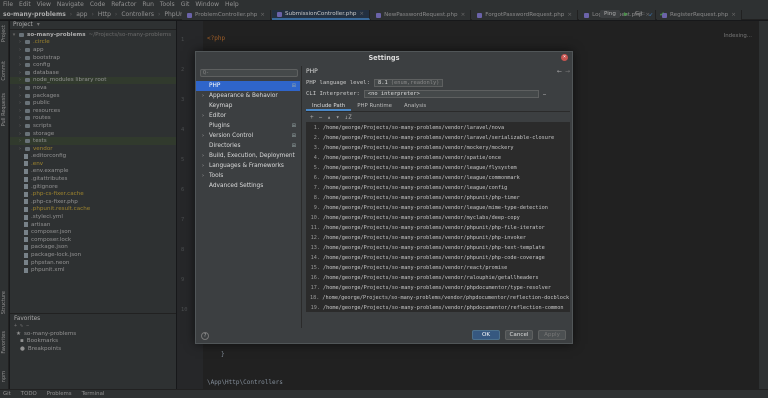 This screenshot has height=398, width=768. What do you see at coordinates (316, 208) in the screenshot?
I see `row-number: 9.` at bounding box center [316, 208].